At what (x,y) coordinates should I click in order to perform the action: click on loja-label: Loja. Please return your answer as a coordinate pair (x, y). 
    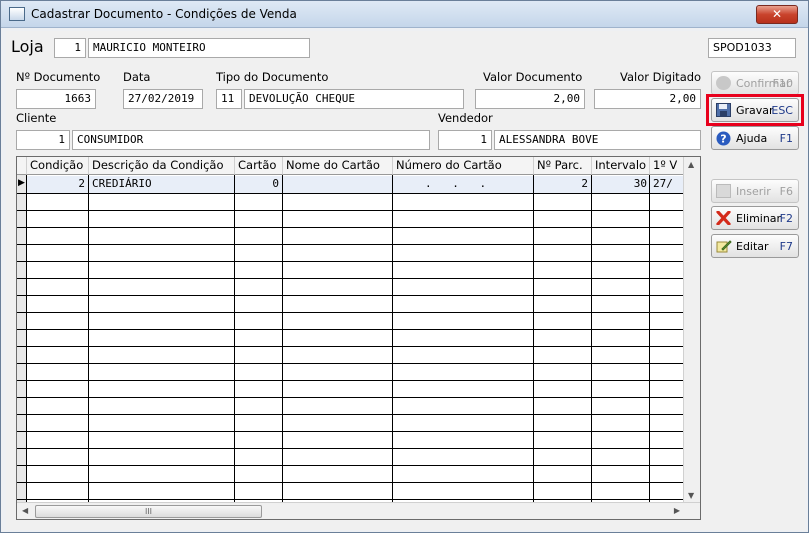
    Looking at the image, I should click on (27, 46).